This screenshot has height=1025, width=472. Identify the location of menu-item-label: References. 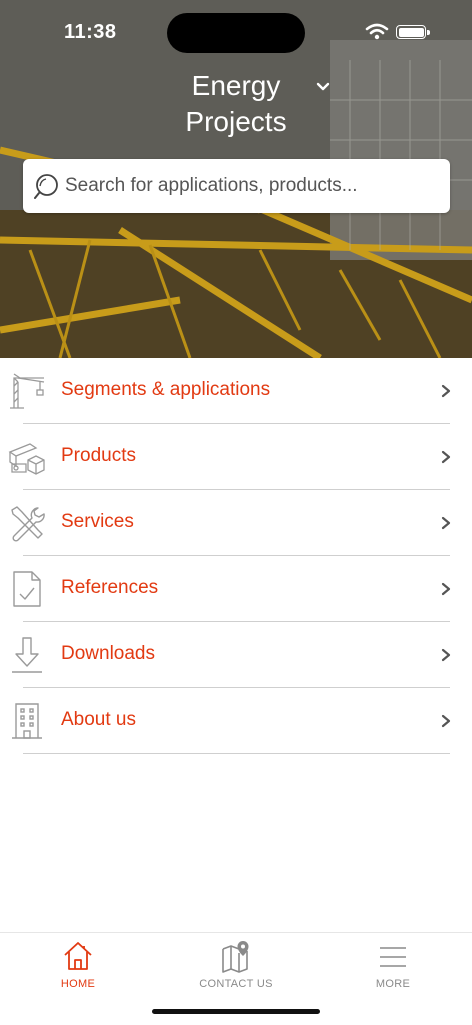
(110, 587).